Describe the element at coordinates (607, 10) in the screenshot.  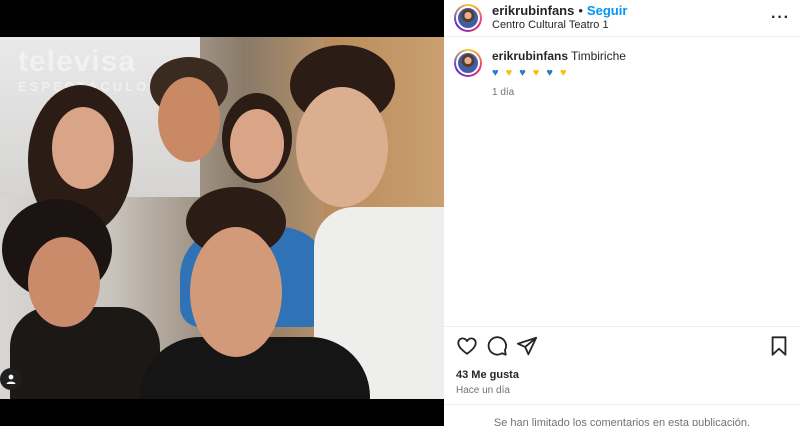
I see `follow-button: Seguir` at that location.